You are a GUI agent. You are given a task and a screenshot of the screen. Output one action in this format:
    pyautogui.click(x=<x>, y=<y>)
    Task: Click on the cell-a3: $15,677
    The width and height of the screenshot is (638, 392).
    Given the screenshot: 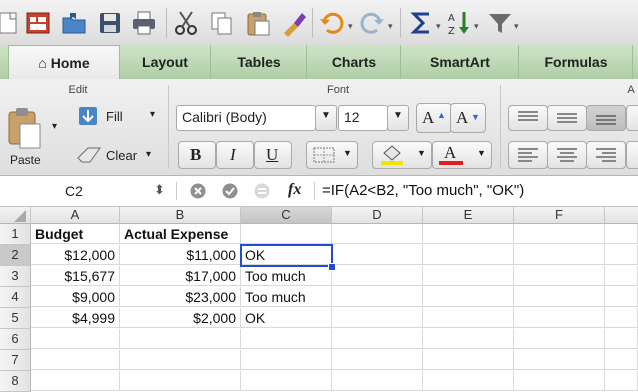 What is the action you would take?
    pyautogui.click(x=75, y=276)
    